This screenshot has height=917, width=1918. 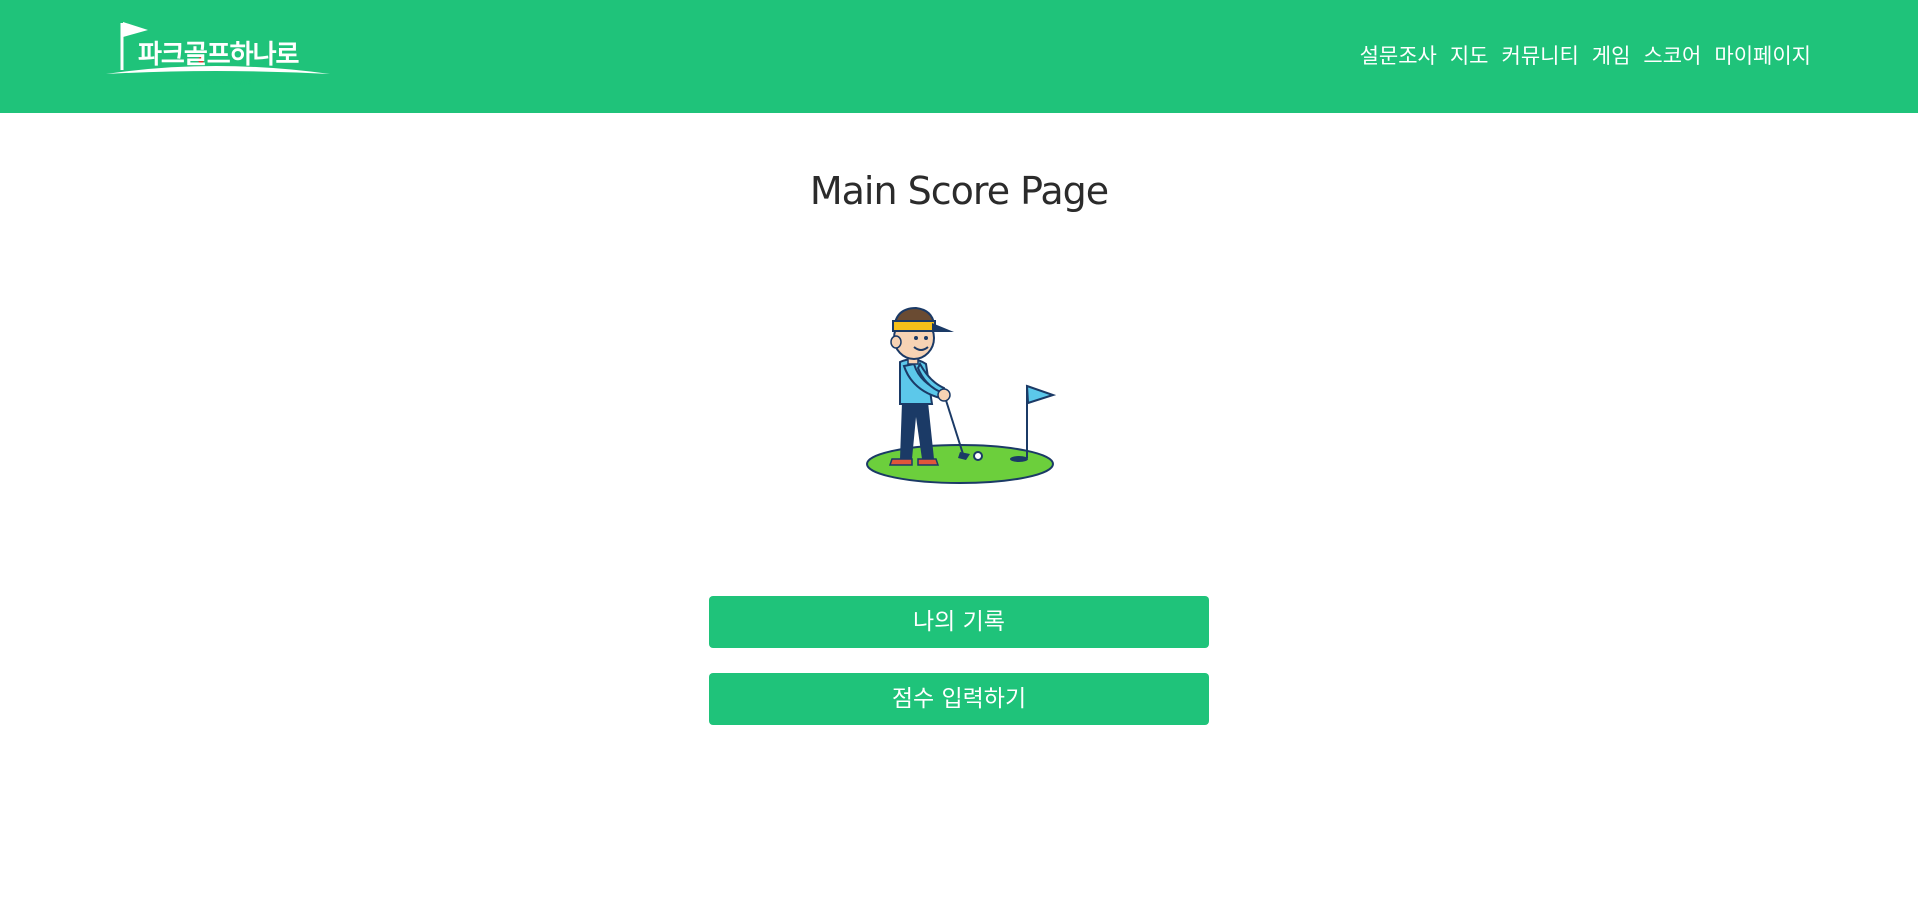 I want to click on nav-item-mypage: 마이페이지, so click(x=1762, y=56).